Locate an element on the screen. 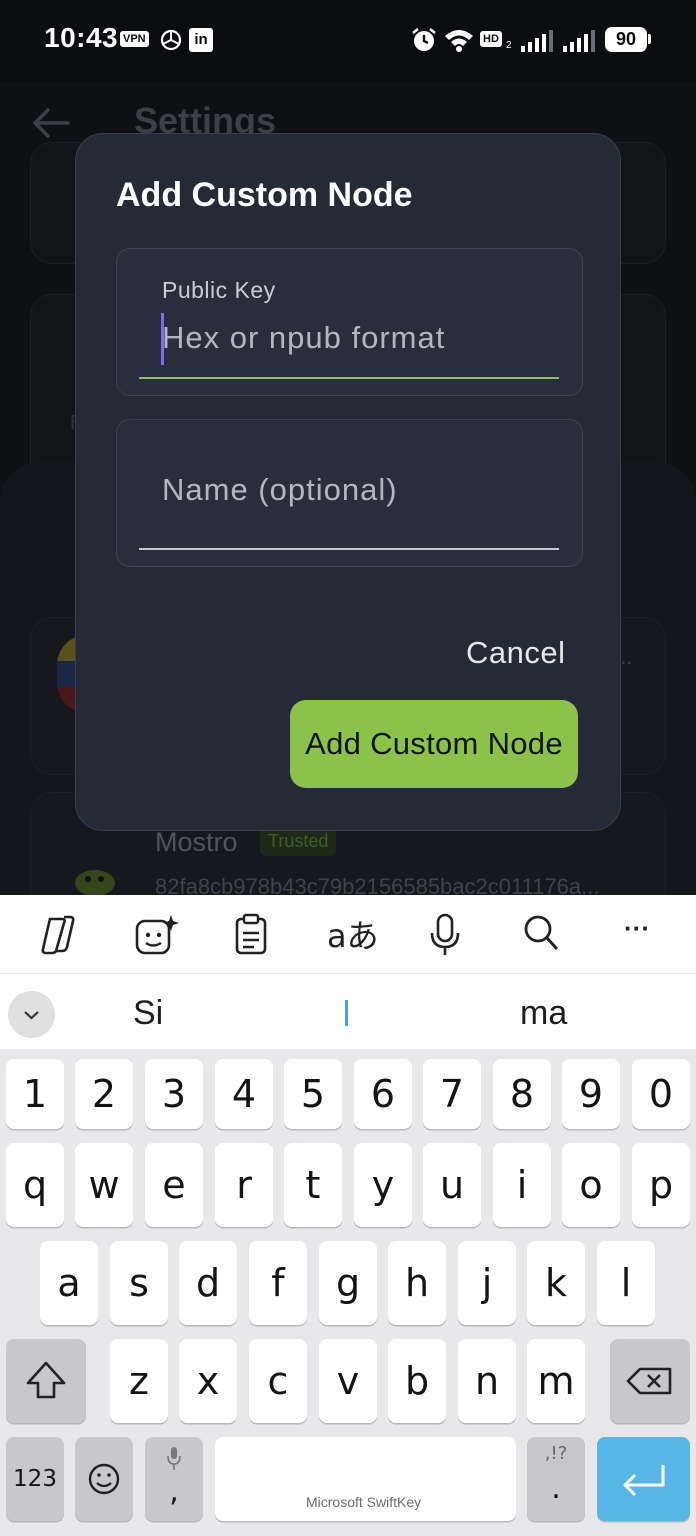 This screenshot has height=1536, width=696. key-0: 0 is located at coordinates (661, 1094).